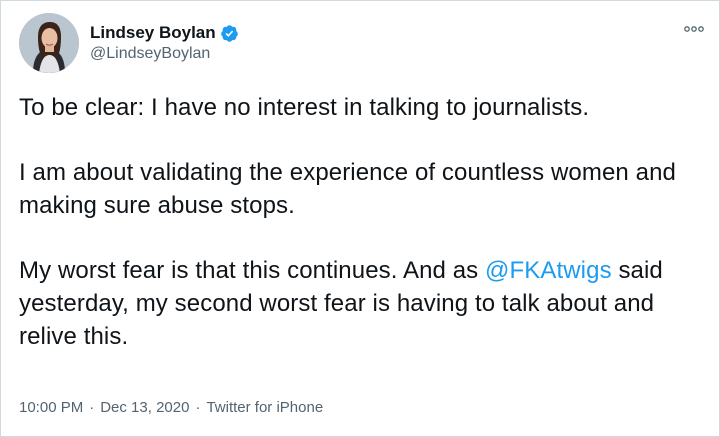 This screenshot has height=437, width=720. I want to click on tweet-meta: 10:00 PM · Dec 13, 2020 · Twitter for iPhone, so click(171, 407).